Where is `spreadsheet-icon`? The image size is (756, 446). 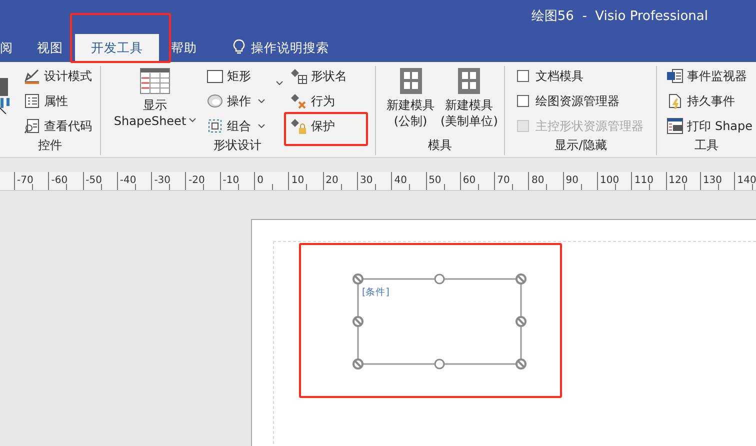
spreadsheet-icon is located at coordinates (155, 81).